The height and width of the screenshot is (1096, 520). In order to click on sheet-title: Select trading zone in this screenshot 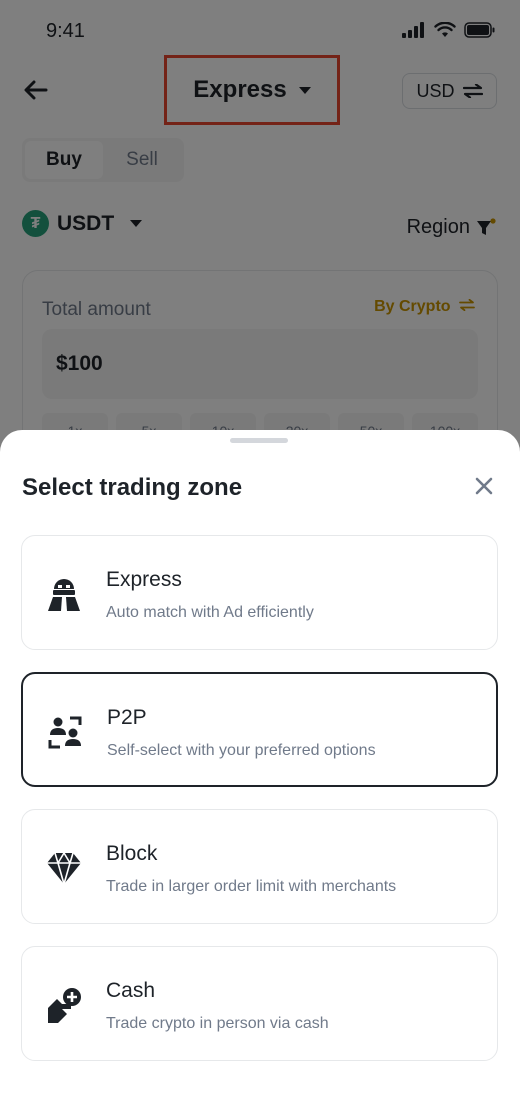, I will do `click(132, 487)`.